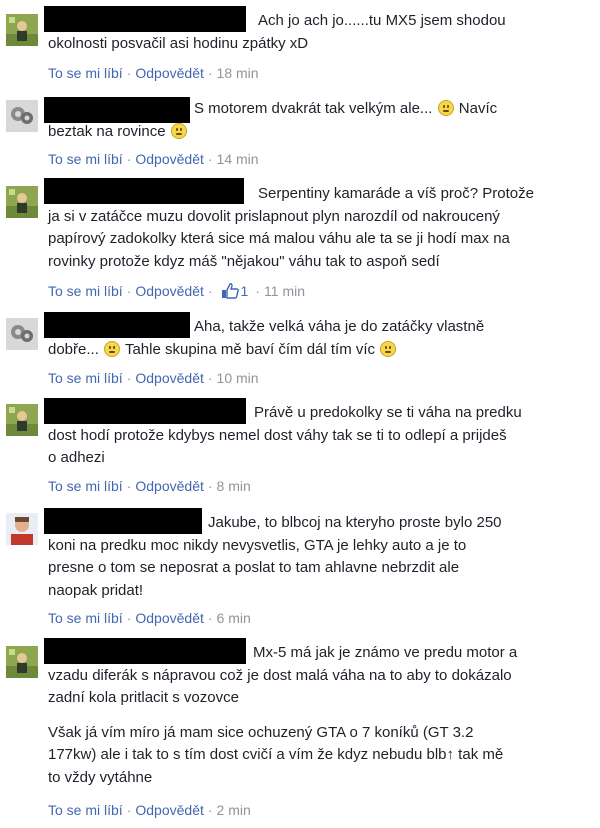 The width and height of the screenshot is (600, 828). I want to click on comment-line: Tahle skupina mě baví čím dál tím víc, so click(250, 349).